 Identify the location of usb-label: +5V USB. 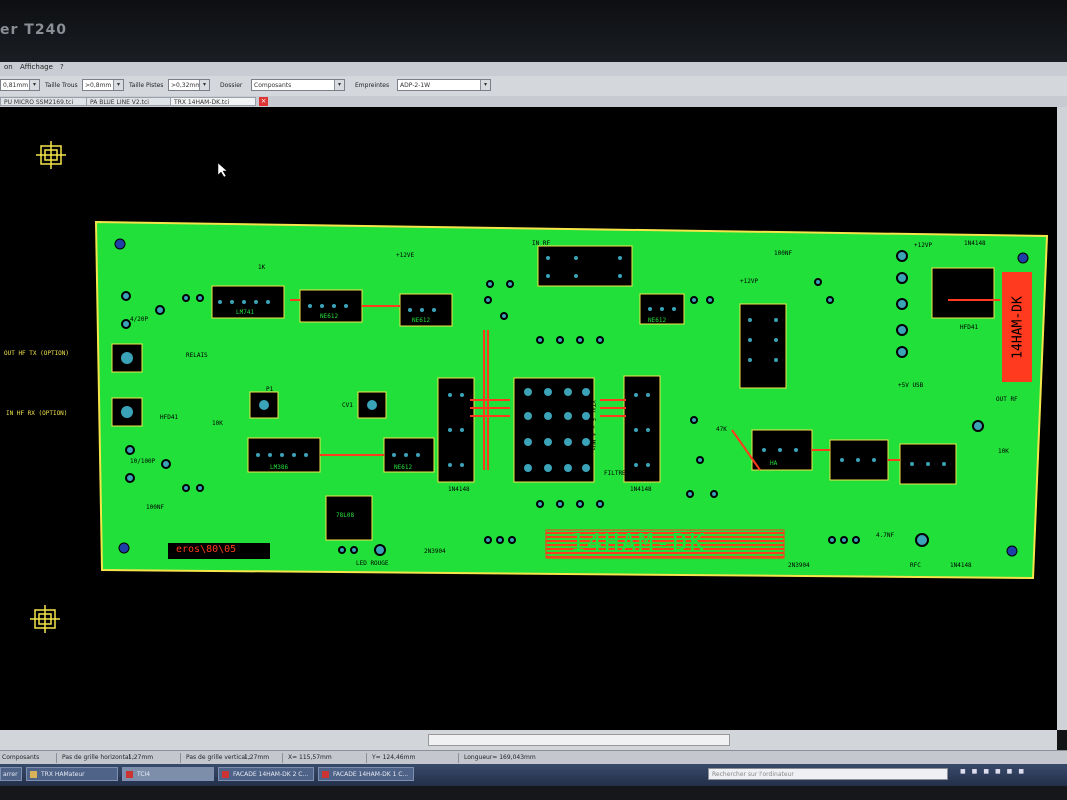
(911, 385).